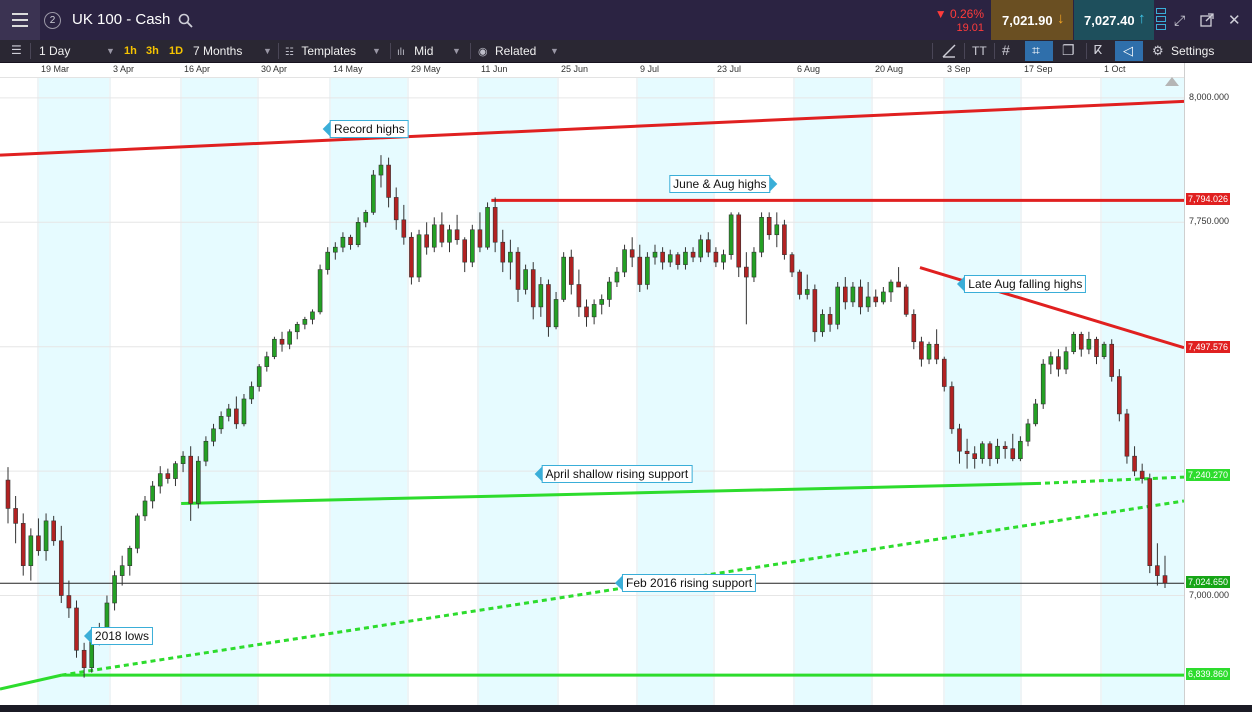  Describe the element at coordinates (329, 51) in the screenshot. I see `templates-label: Templates` at that location.